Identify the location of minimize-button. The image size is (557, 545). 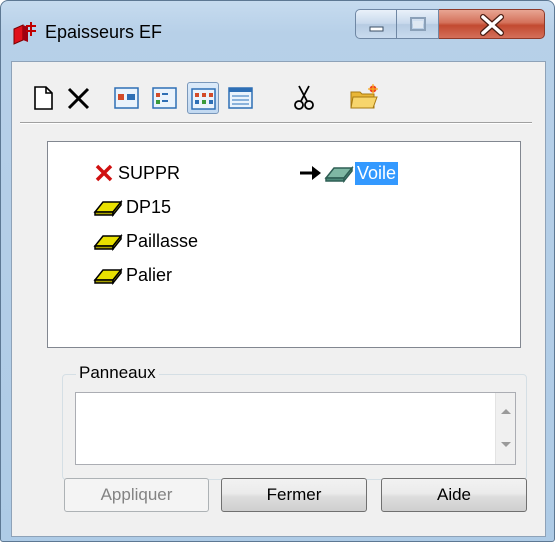
(376, 24).